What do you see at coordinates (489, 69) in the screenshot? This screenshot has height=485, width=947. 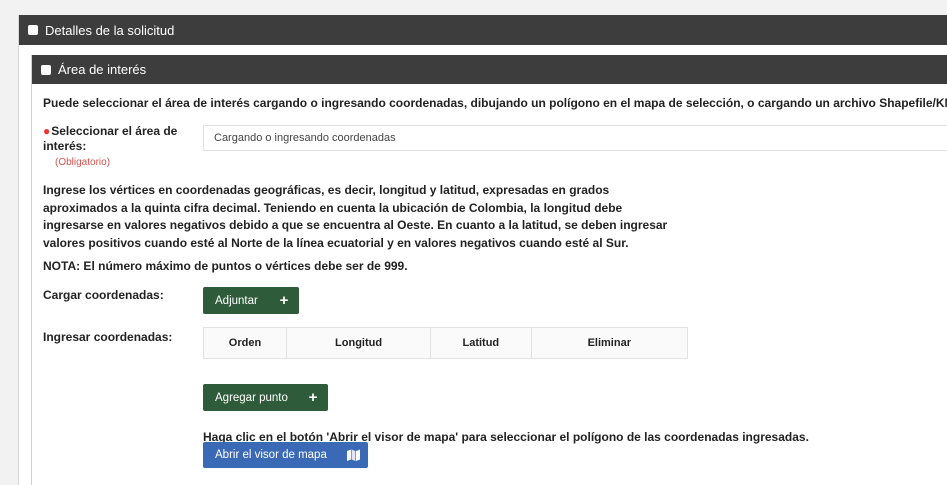 I see `area-of-interest-header: Área de interés` at bounding box center [489, 69].